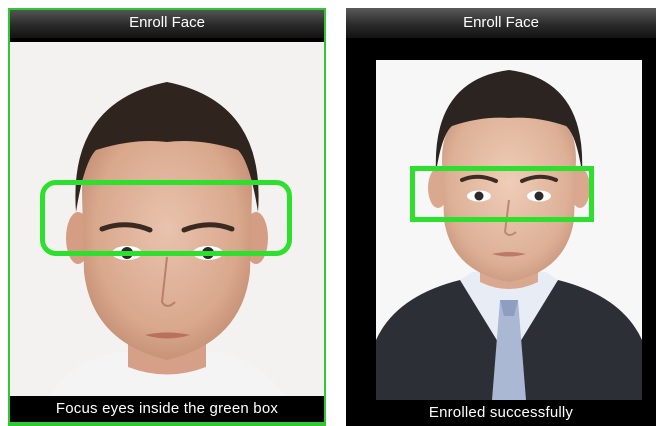 The height and width of the screenshot is (426, 658). Describe the element at coordinates (167, 409) in the screenshot. I see `status-message: Focus eyes inside the green box` at that location.